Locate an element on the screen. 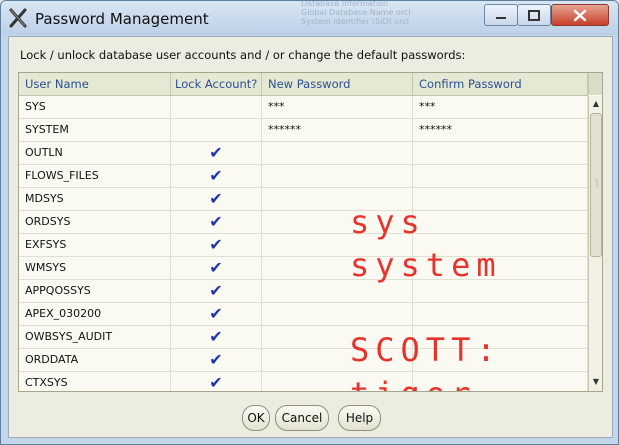 The height and width of the screenshot is (445, 619). overlay-note-sys: sys is located at coordinates (388, 222).